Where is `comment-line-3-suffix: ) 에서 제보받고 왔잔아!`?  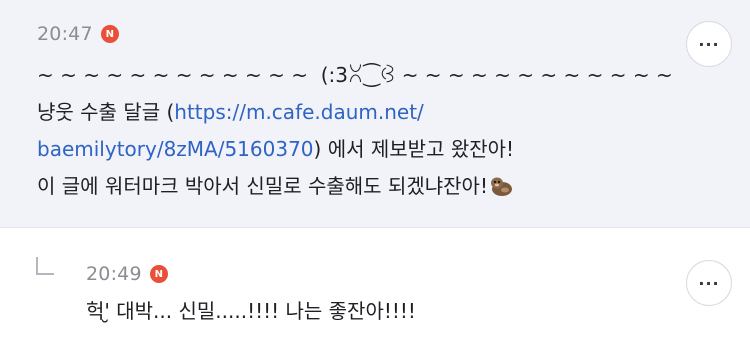
comment-line-3-suffix: ) 에서 제보받고 왔잔아! is located at coordinates (414, 149).